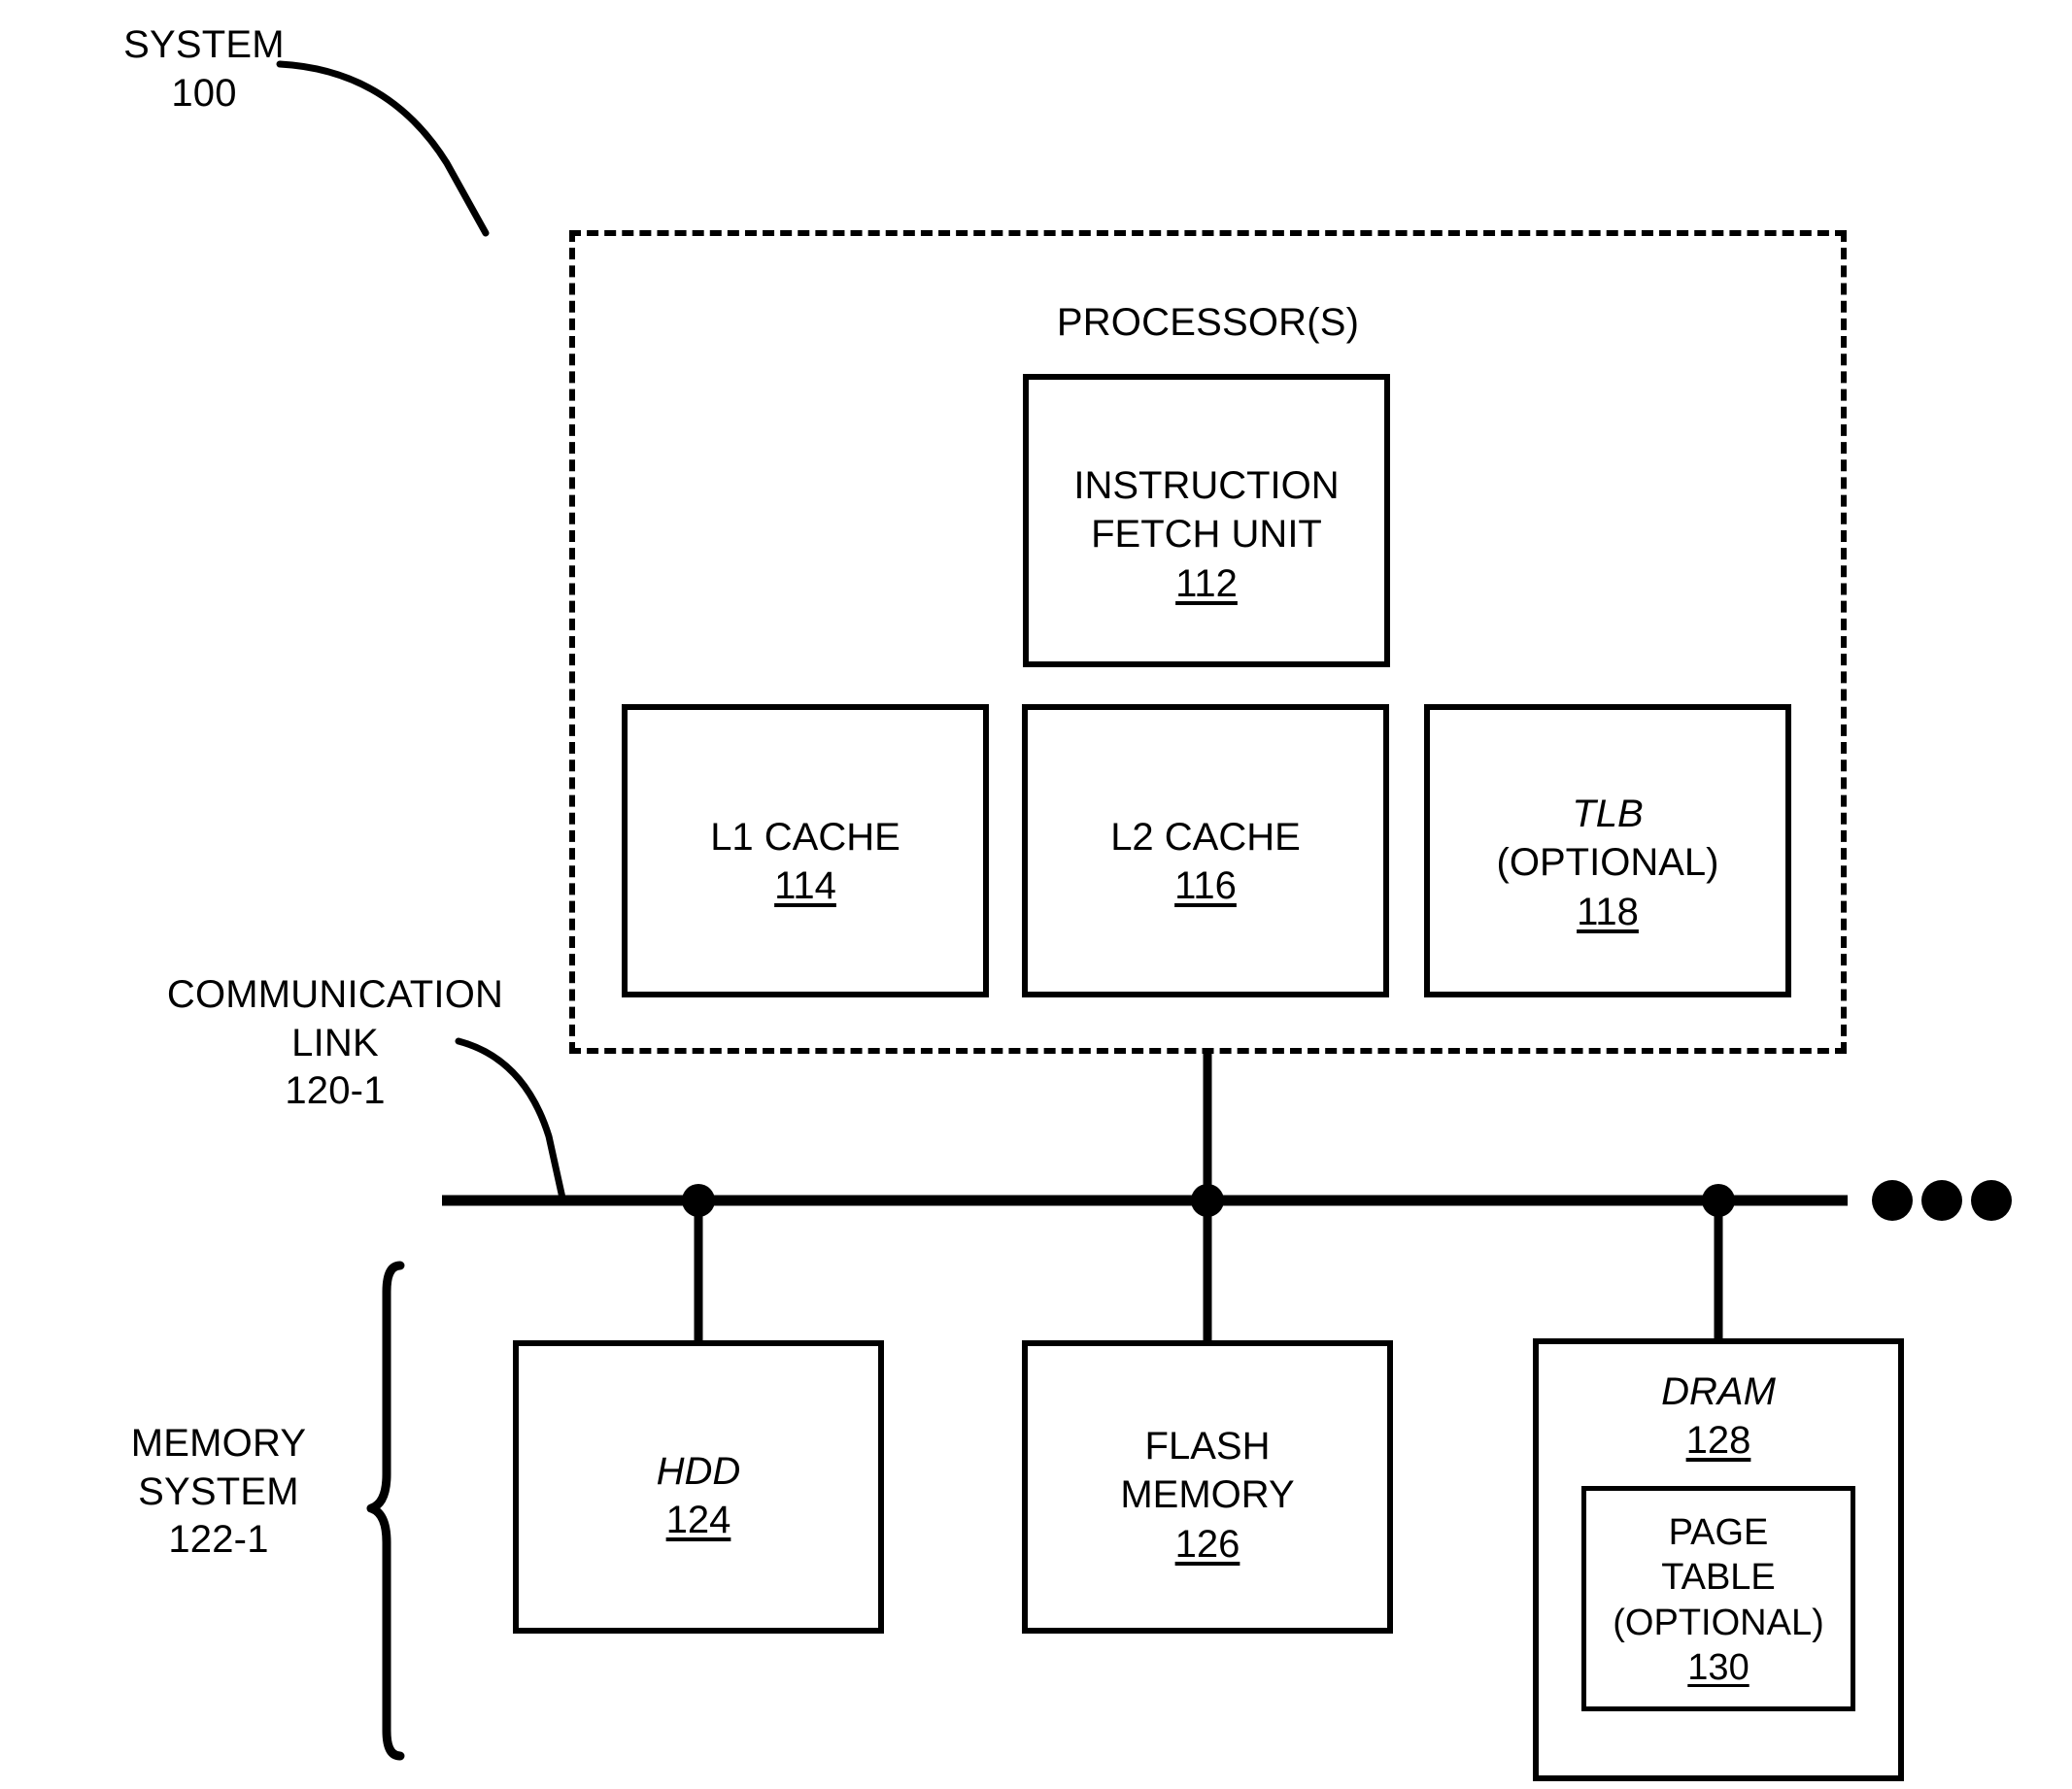  Describe the element at coordinates (698, 1471) in the screenshot. I see `hdd-title: HDD` at that location.